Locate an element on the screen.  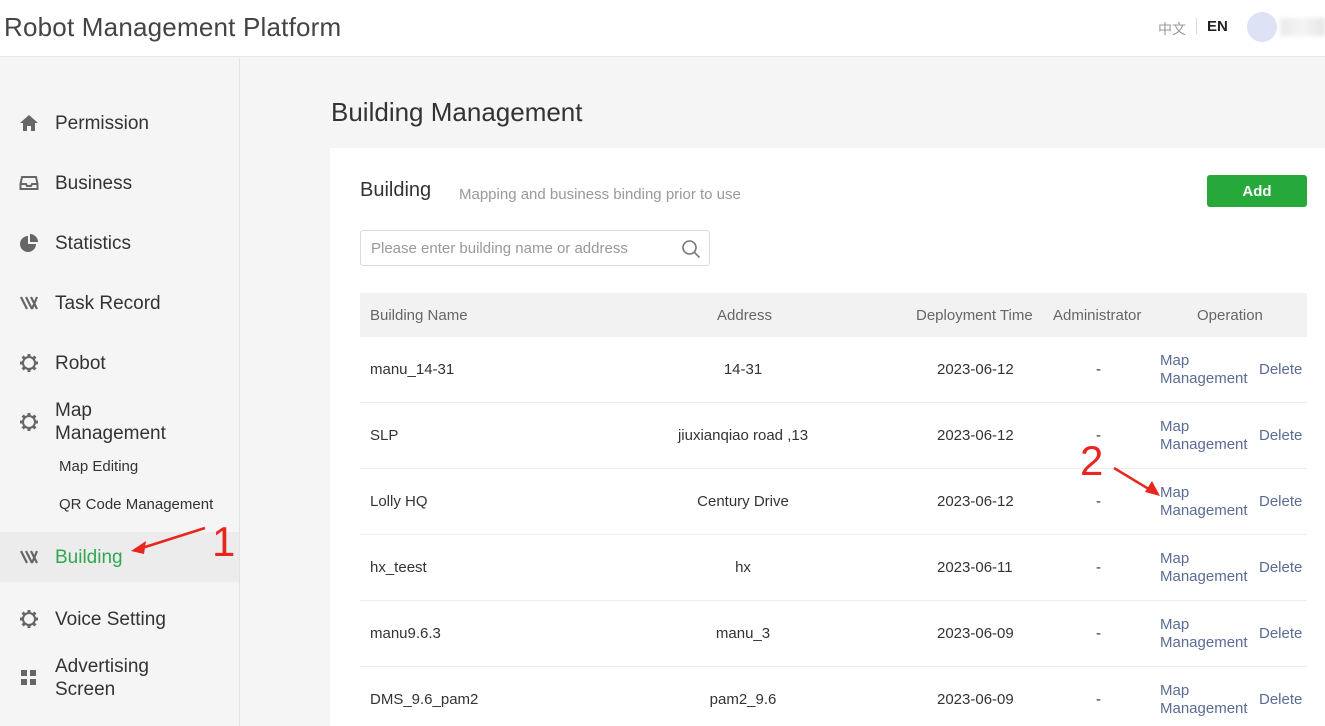
sidebar-item-robot: Robot is located at coordinates (119, 363).